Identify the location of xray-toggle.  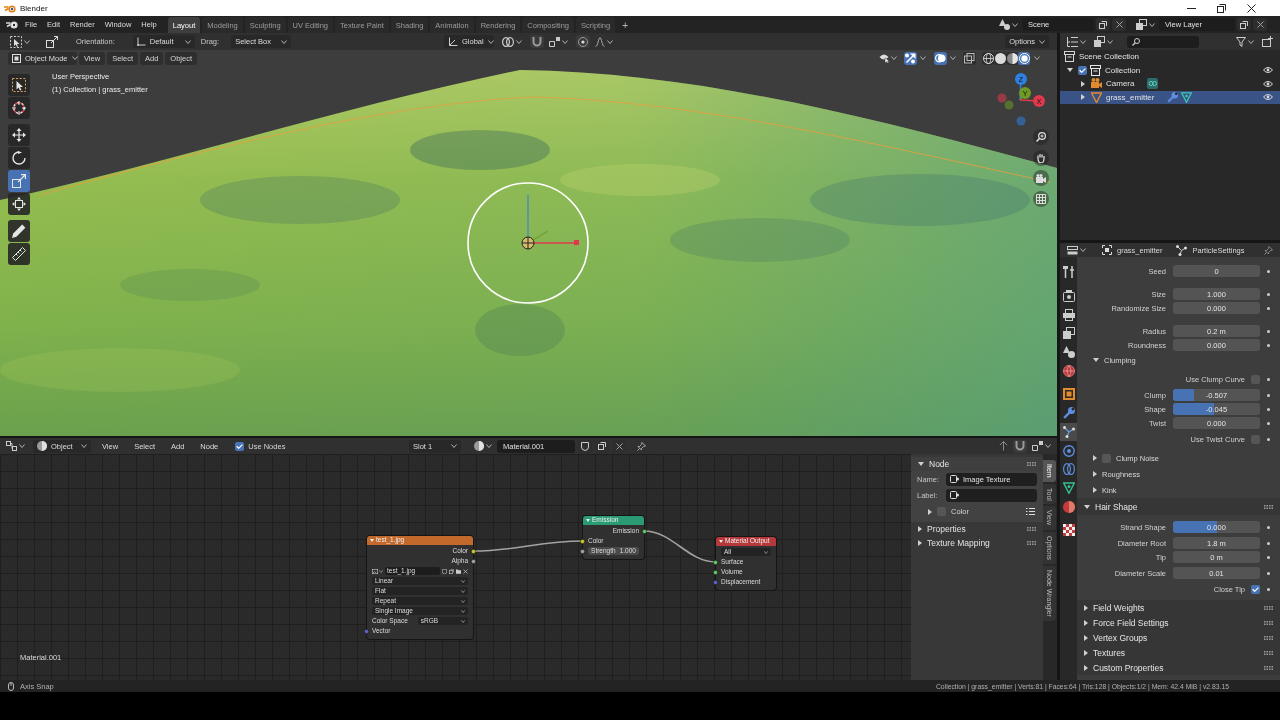
(969, 58).